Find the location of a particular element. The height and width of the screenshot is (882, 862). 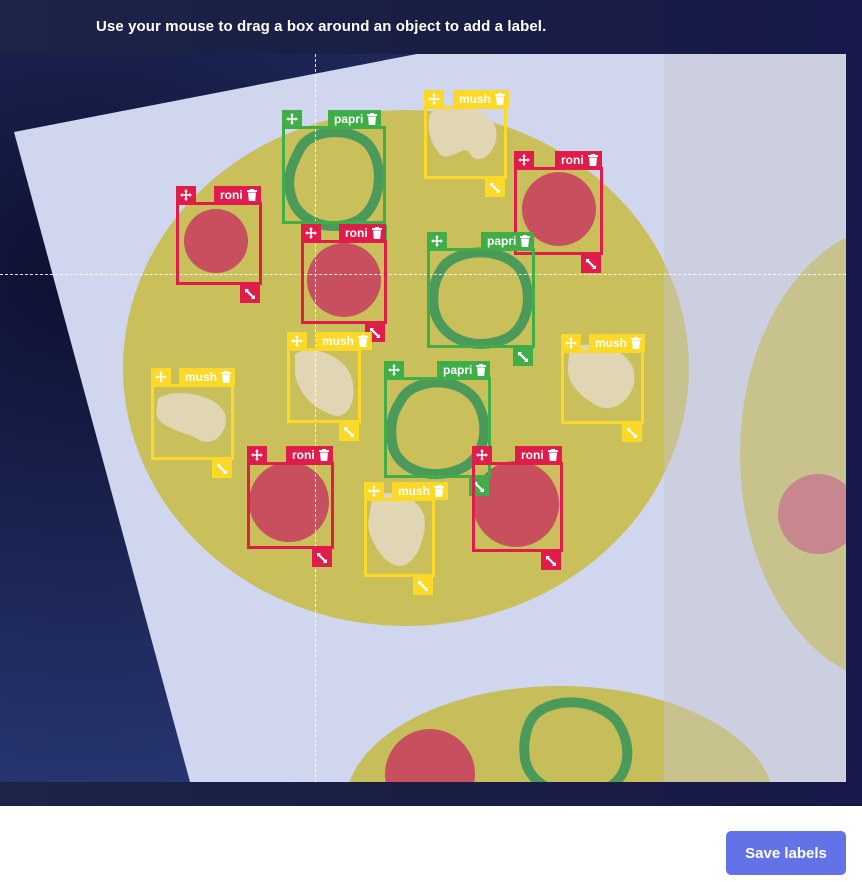

crosshair-horizontal is located at coordinates (423, 274).